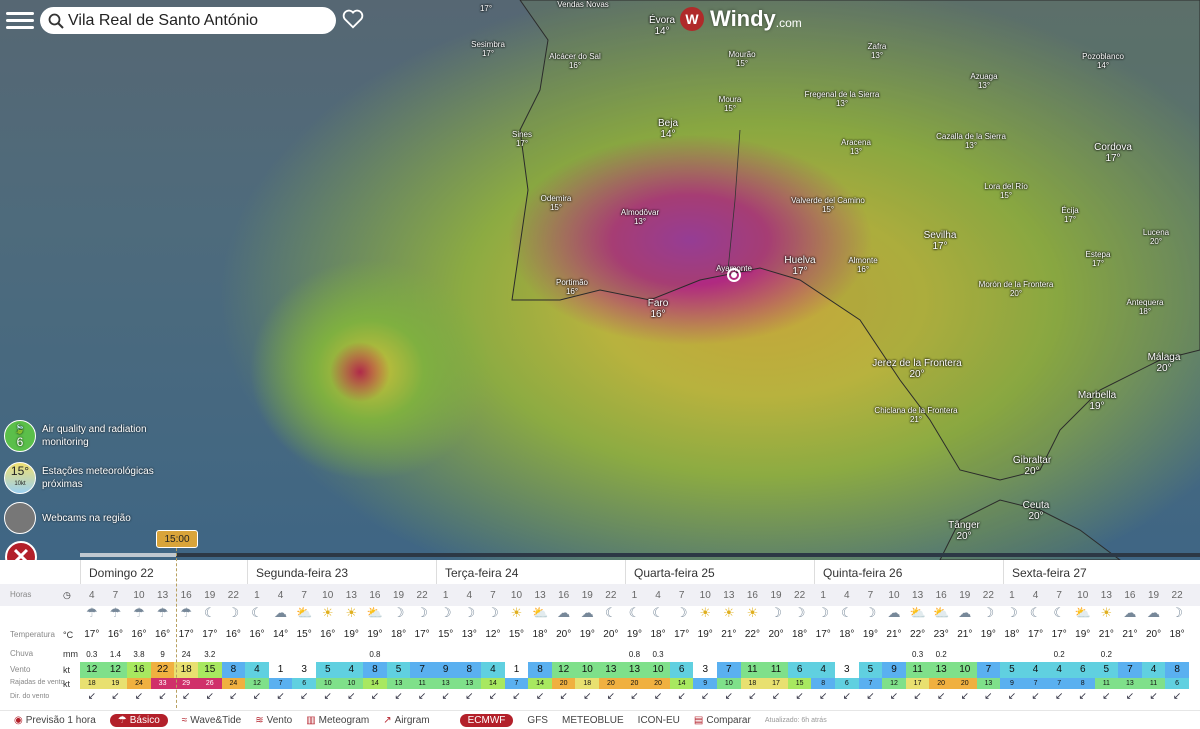 The height and width of the screenshot is (729, 1200). I want to click on gust-cell: 6, so click(1177, 683).